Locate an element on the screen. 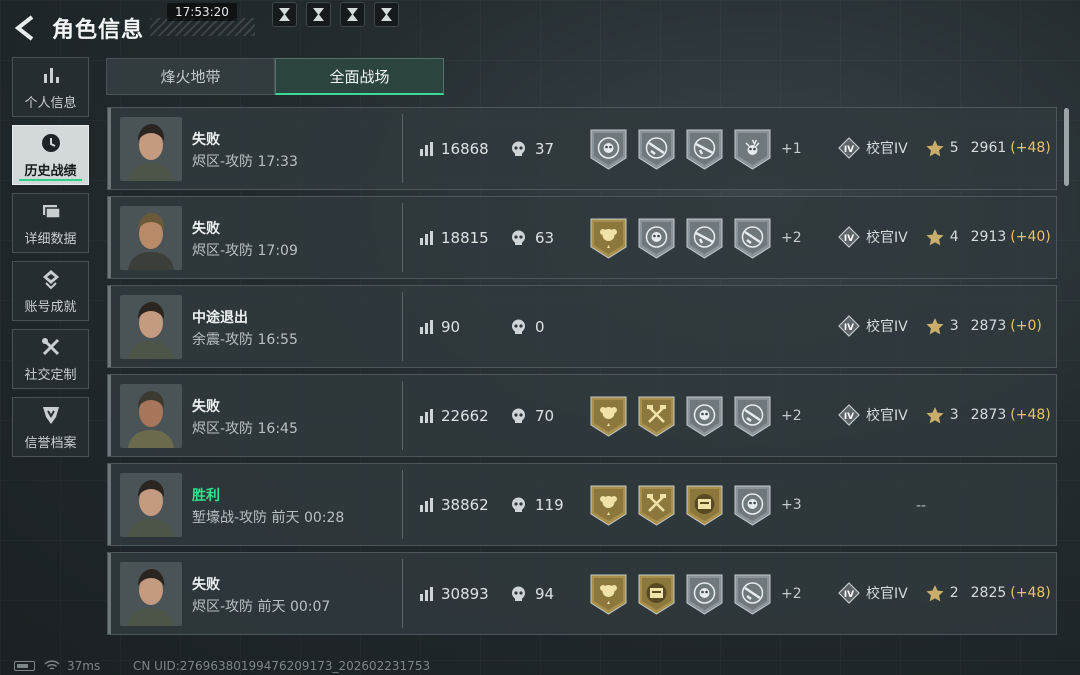  match-kills: 0 is located at coordinates (528, 327).